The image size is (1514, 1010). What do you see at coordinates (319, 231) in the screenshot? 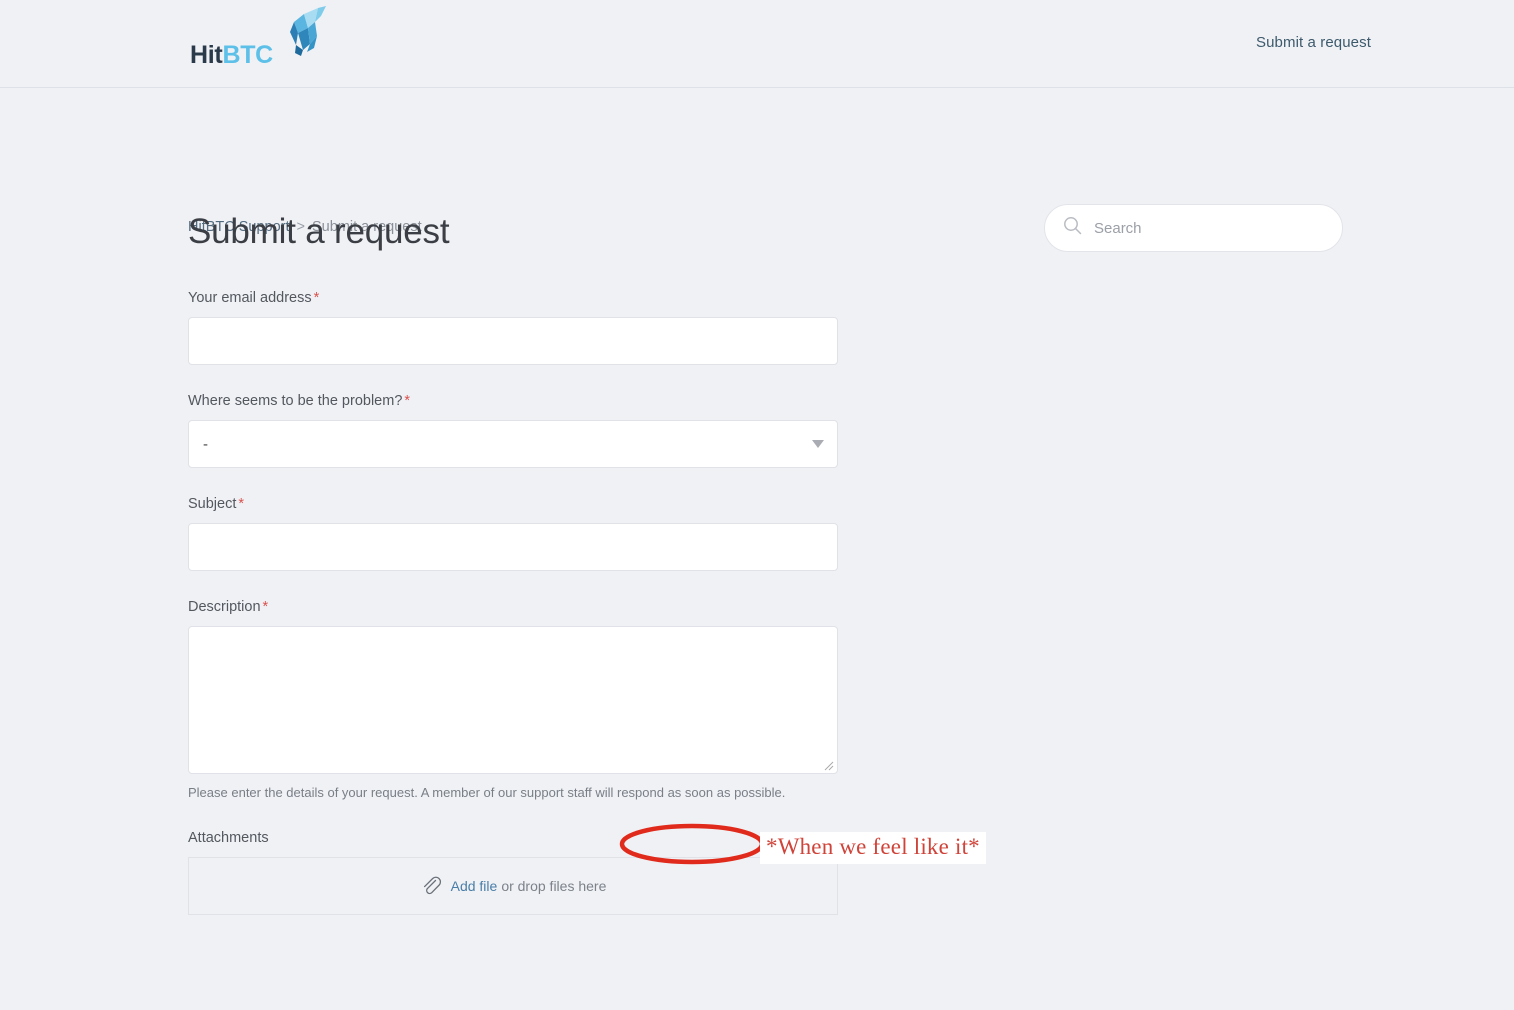
I see `page-title: Submit a request` at bounding box center [319, 231].